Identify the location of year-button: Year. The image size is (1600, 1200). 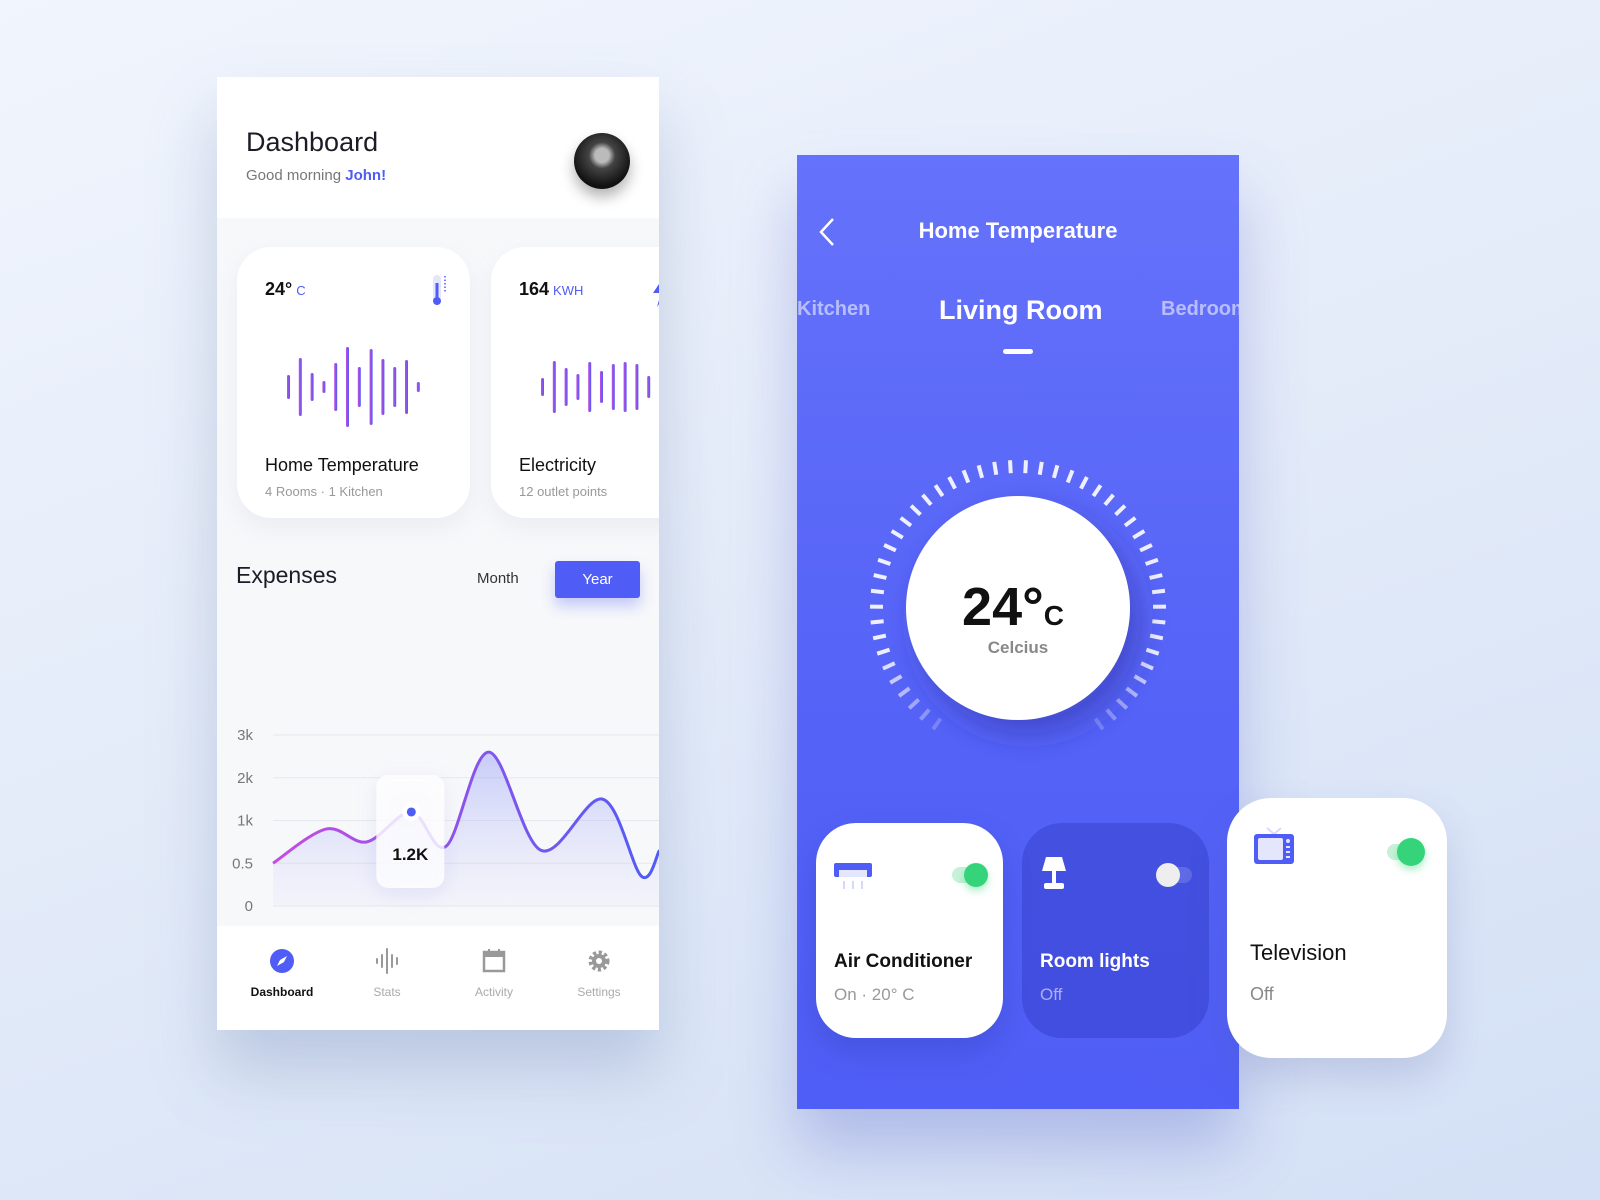
(597, 579).